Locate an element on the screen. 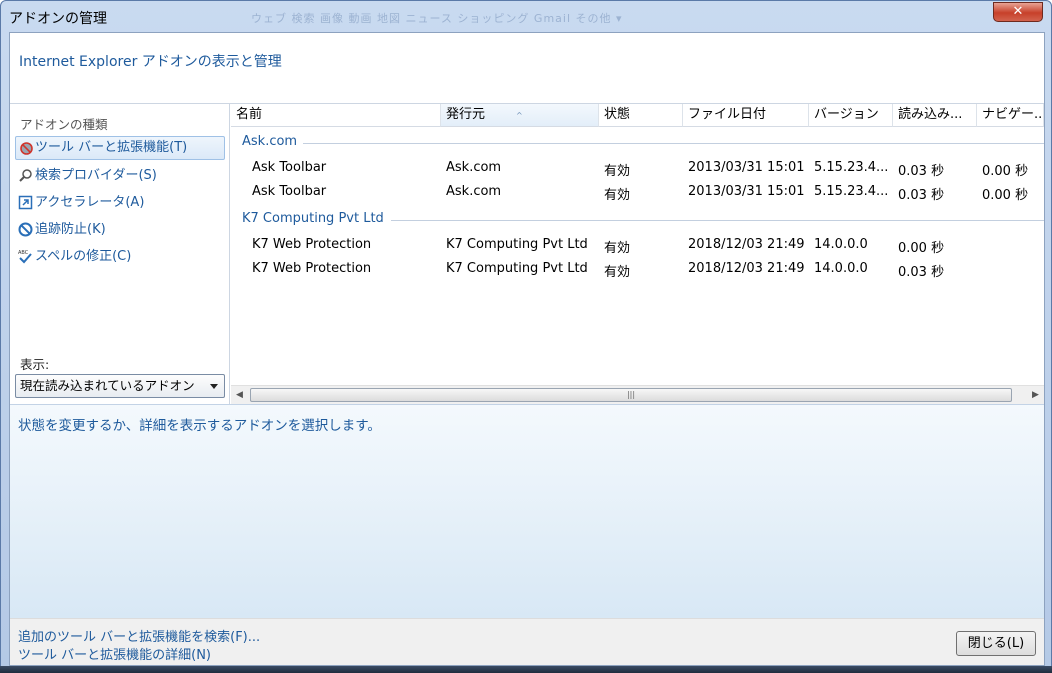  scroll-left-icon: ◀ is located at coordinates (239, 395).